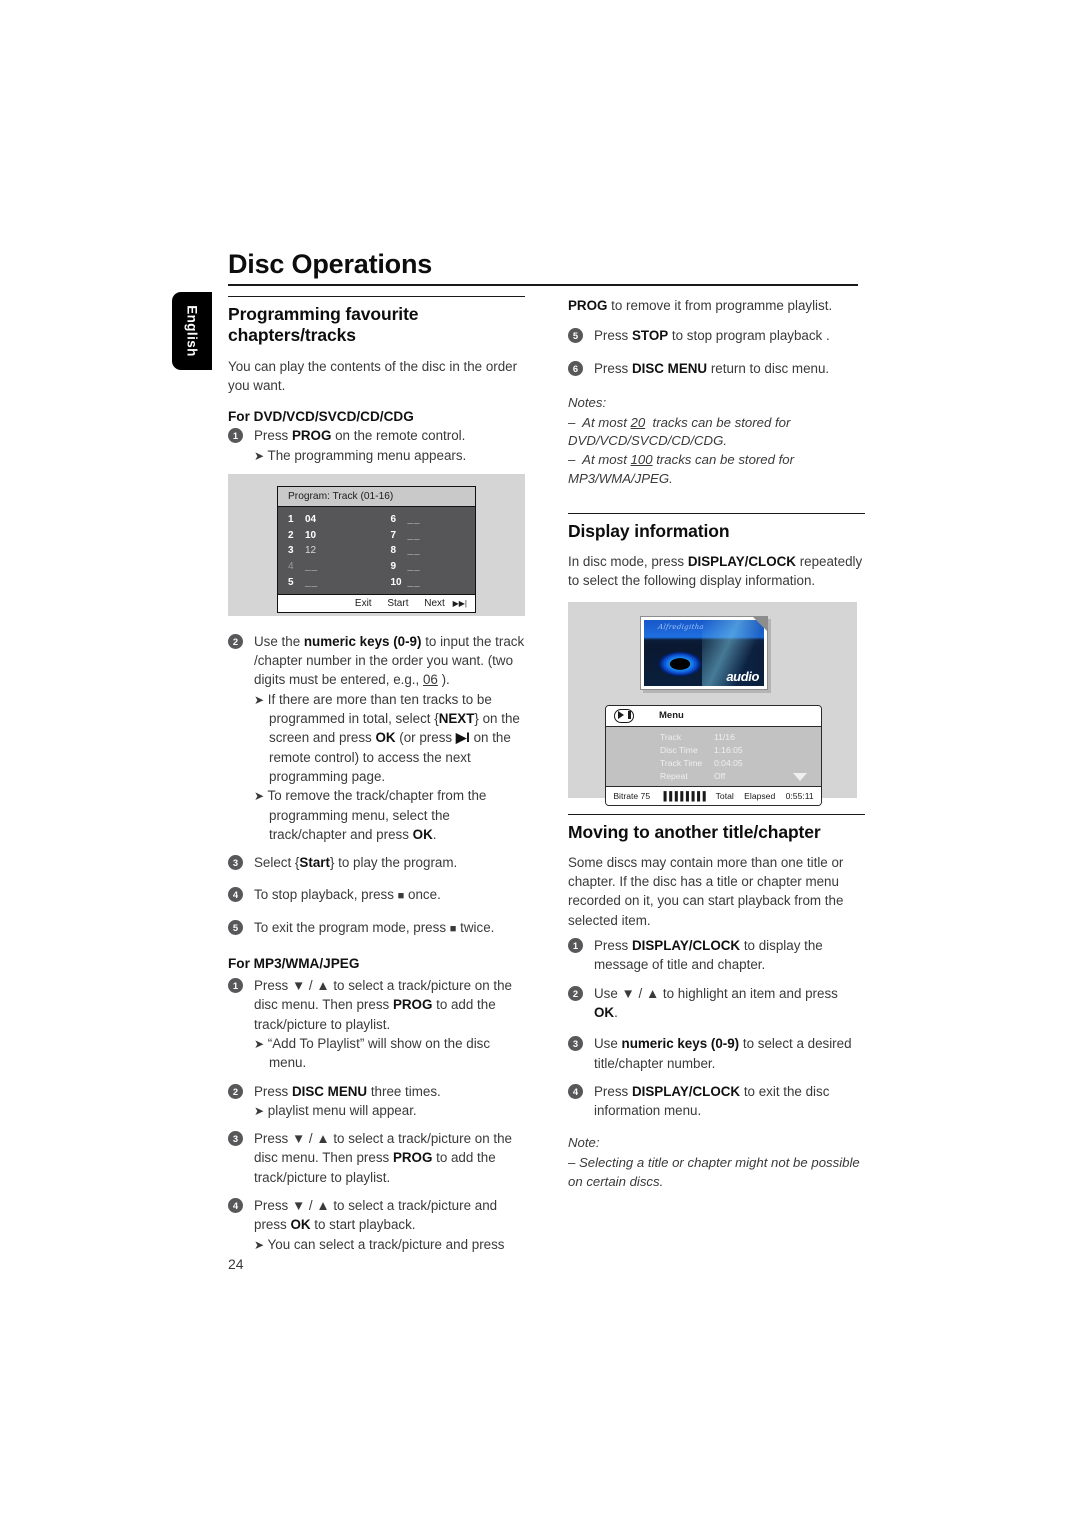 Image resolution: width=1080 pixels, height=1528 pixels. Describe the element at coordinates (291, 520) in the screenshot. I see `program-entry-index: 1` at that location.